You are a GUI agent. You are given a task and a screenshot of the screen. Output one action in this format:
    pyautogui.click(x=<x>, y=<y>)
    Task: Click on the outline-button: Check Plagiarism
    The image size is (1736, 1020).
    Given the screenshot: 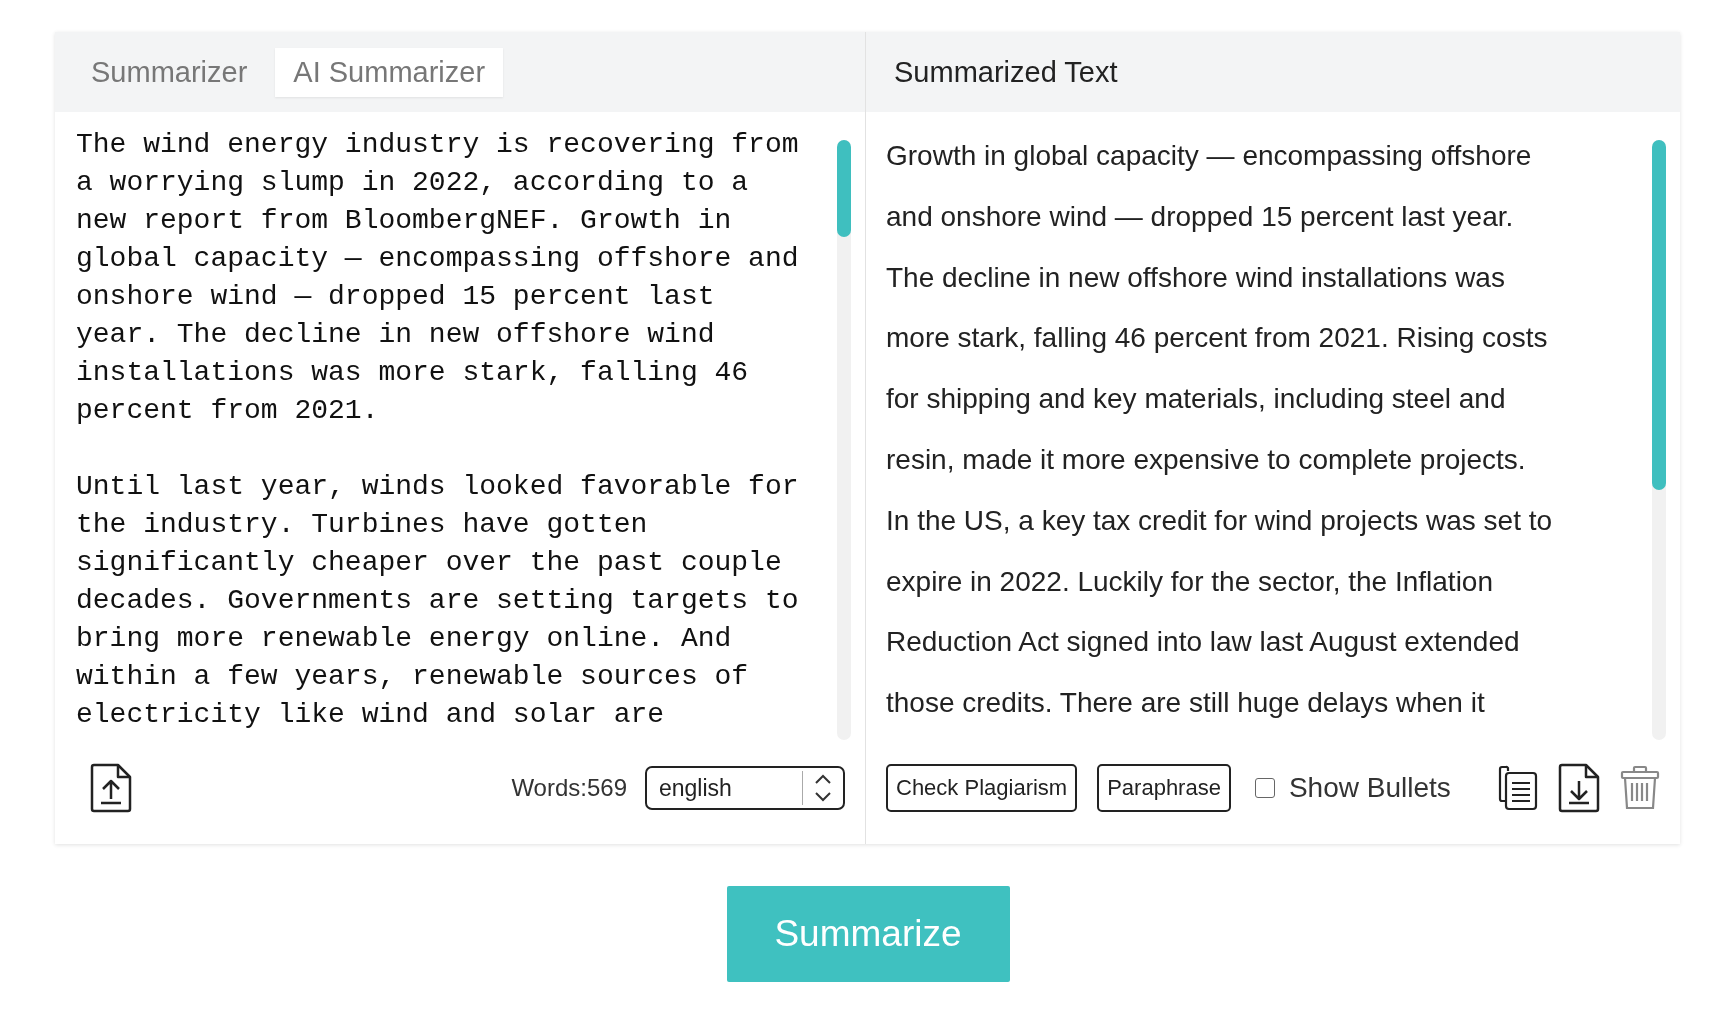 What is the action you would take?
    pyautogui.click(x=982, y=788)
    